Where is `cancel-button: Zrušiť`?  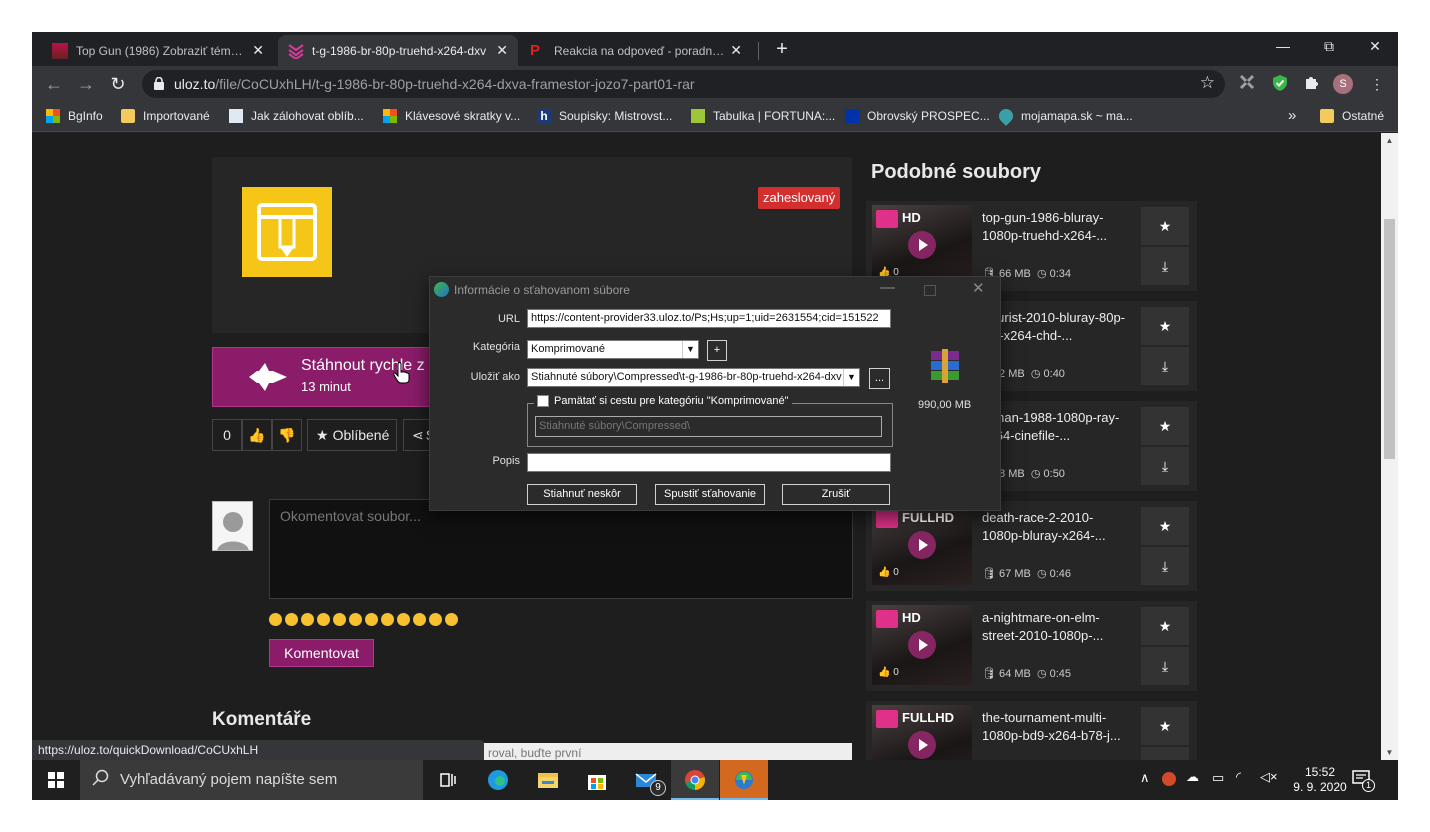 cancel-button: Zrušiť is located at coordinates (836, 494).